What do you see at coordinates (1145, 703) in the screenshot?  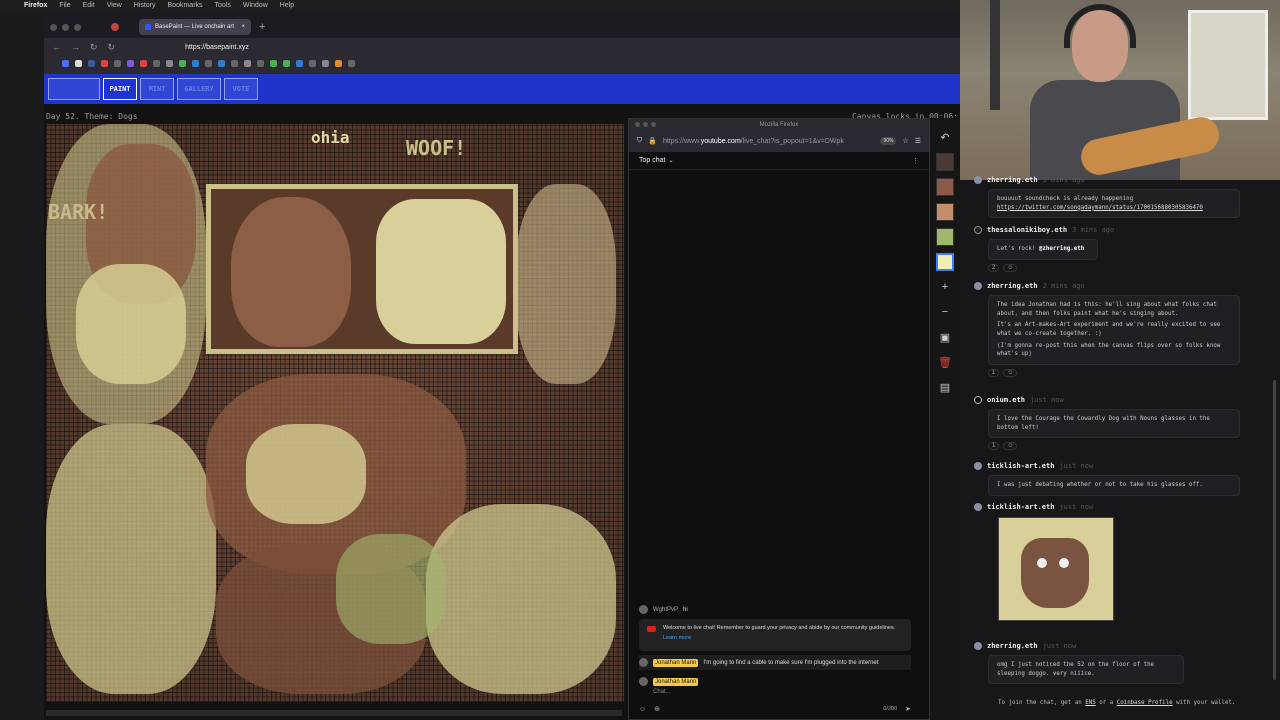 I see `coinbase-profile-link: Coinbase Profile` at bounding box center [1145, 703].